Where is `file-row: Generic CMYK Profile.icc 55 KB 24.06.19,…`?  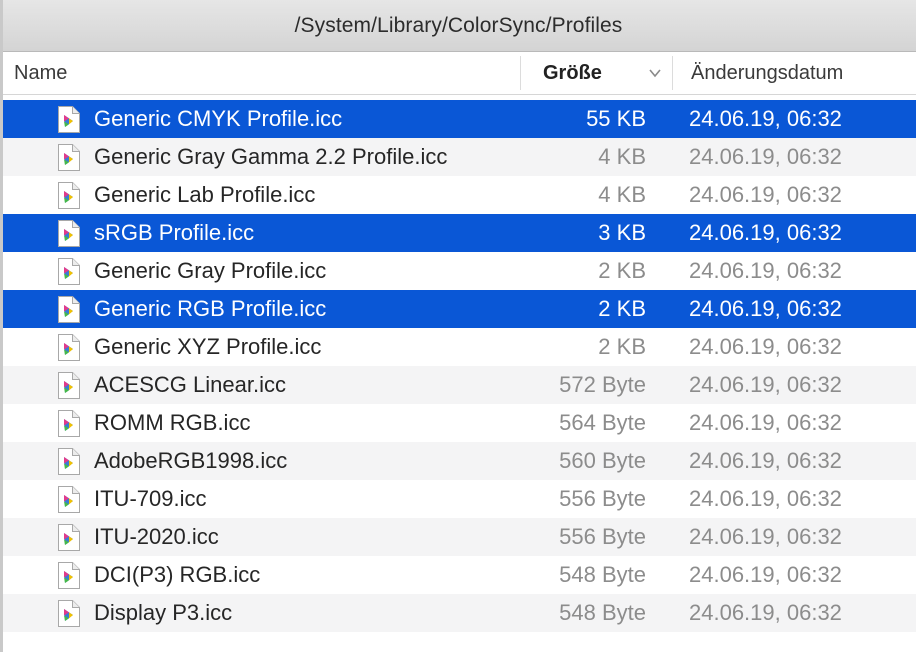 file-row: Generic CMYK Profile.icc 55 KB 24.06.19,… is located at coordinates (459, 119).